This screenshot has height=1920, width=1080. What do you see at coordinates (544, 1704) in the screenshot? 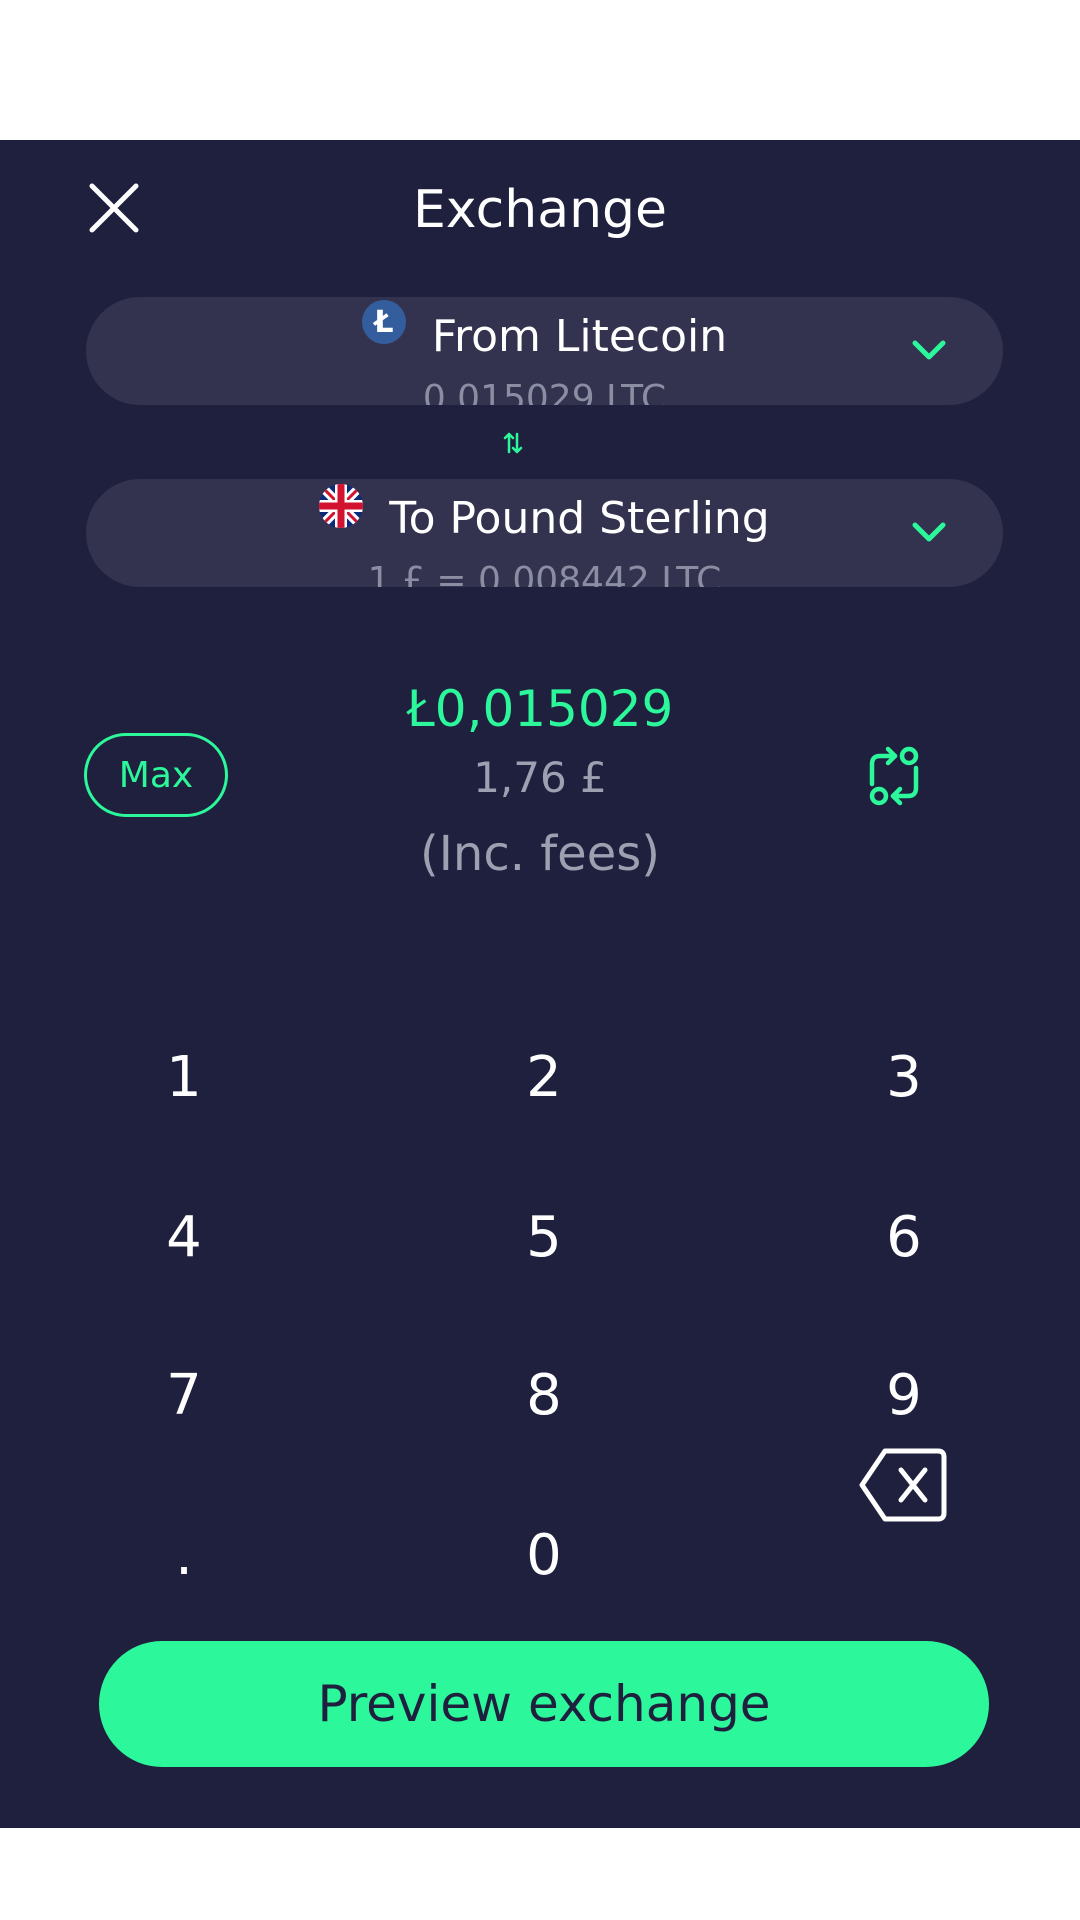
I see `preview-exchange-button: Preview exchange` at bounding box center [544, 1704].